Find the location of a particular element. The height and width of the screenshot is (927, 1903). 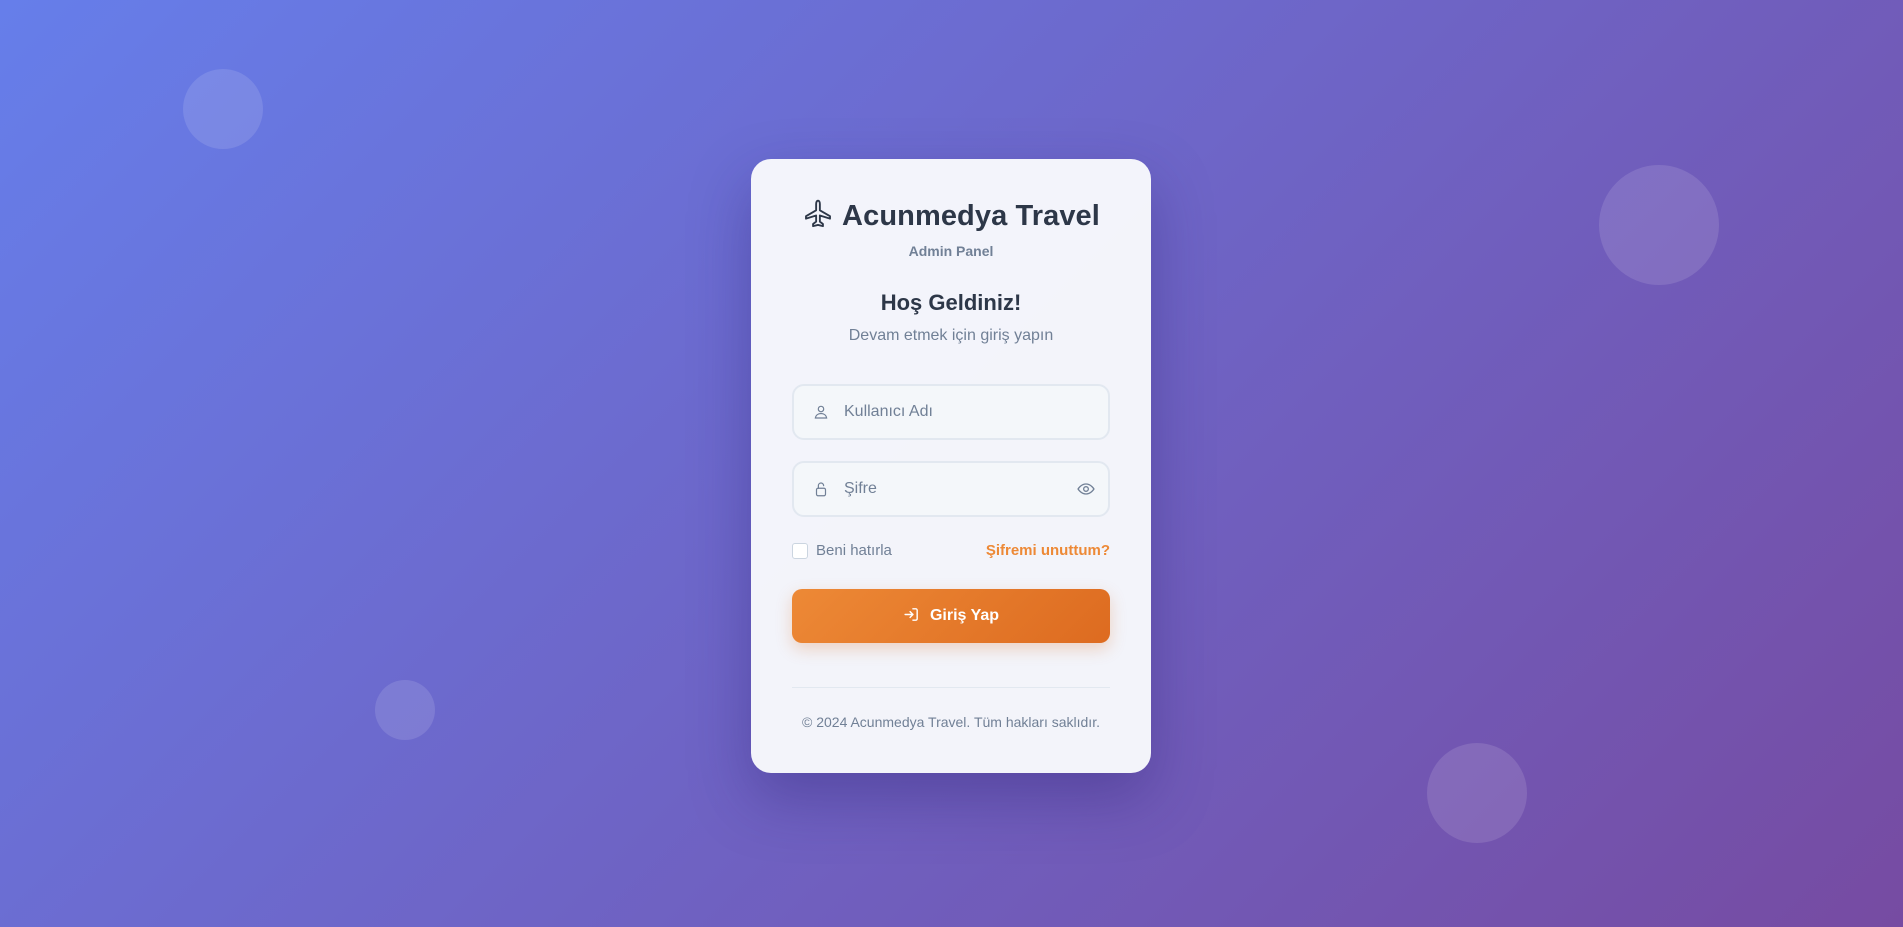

password-field is located at coordinates (951, 489).